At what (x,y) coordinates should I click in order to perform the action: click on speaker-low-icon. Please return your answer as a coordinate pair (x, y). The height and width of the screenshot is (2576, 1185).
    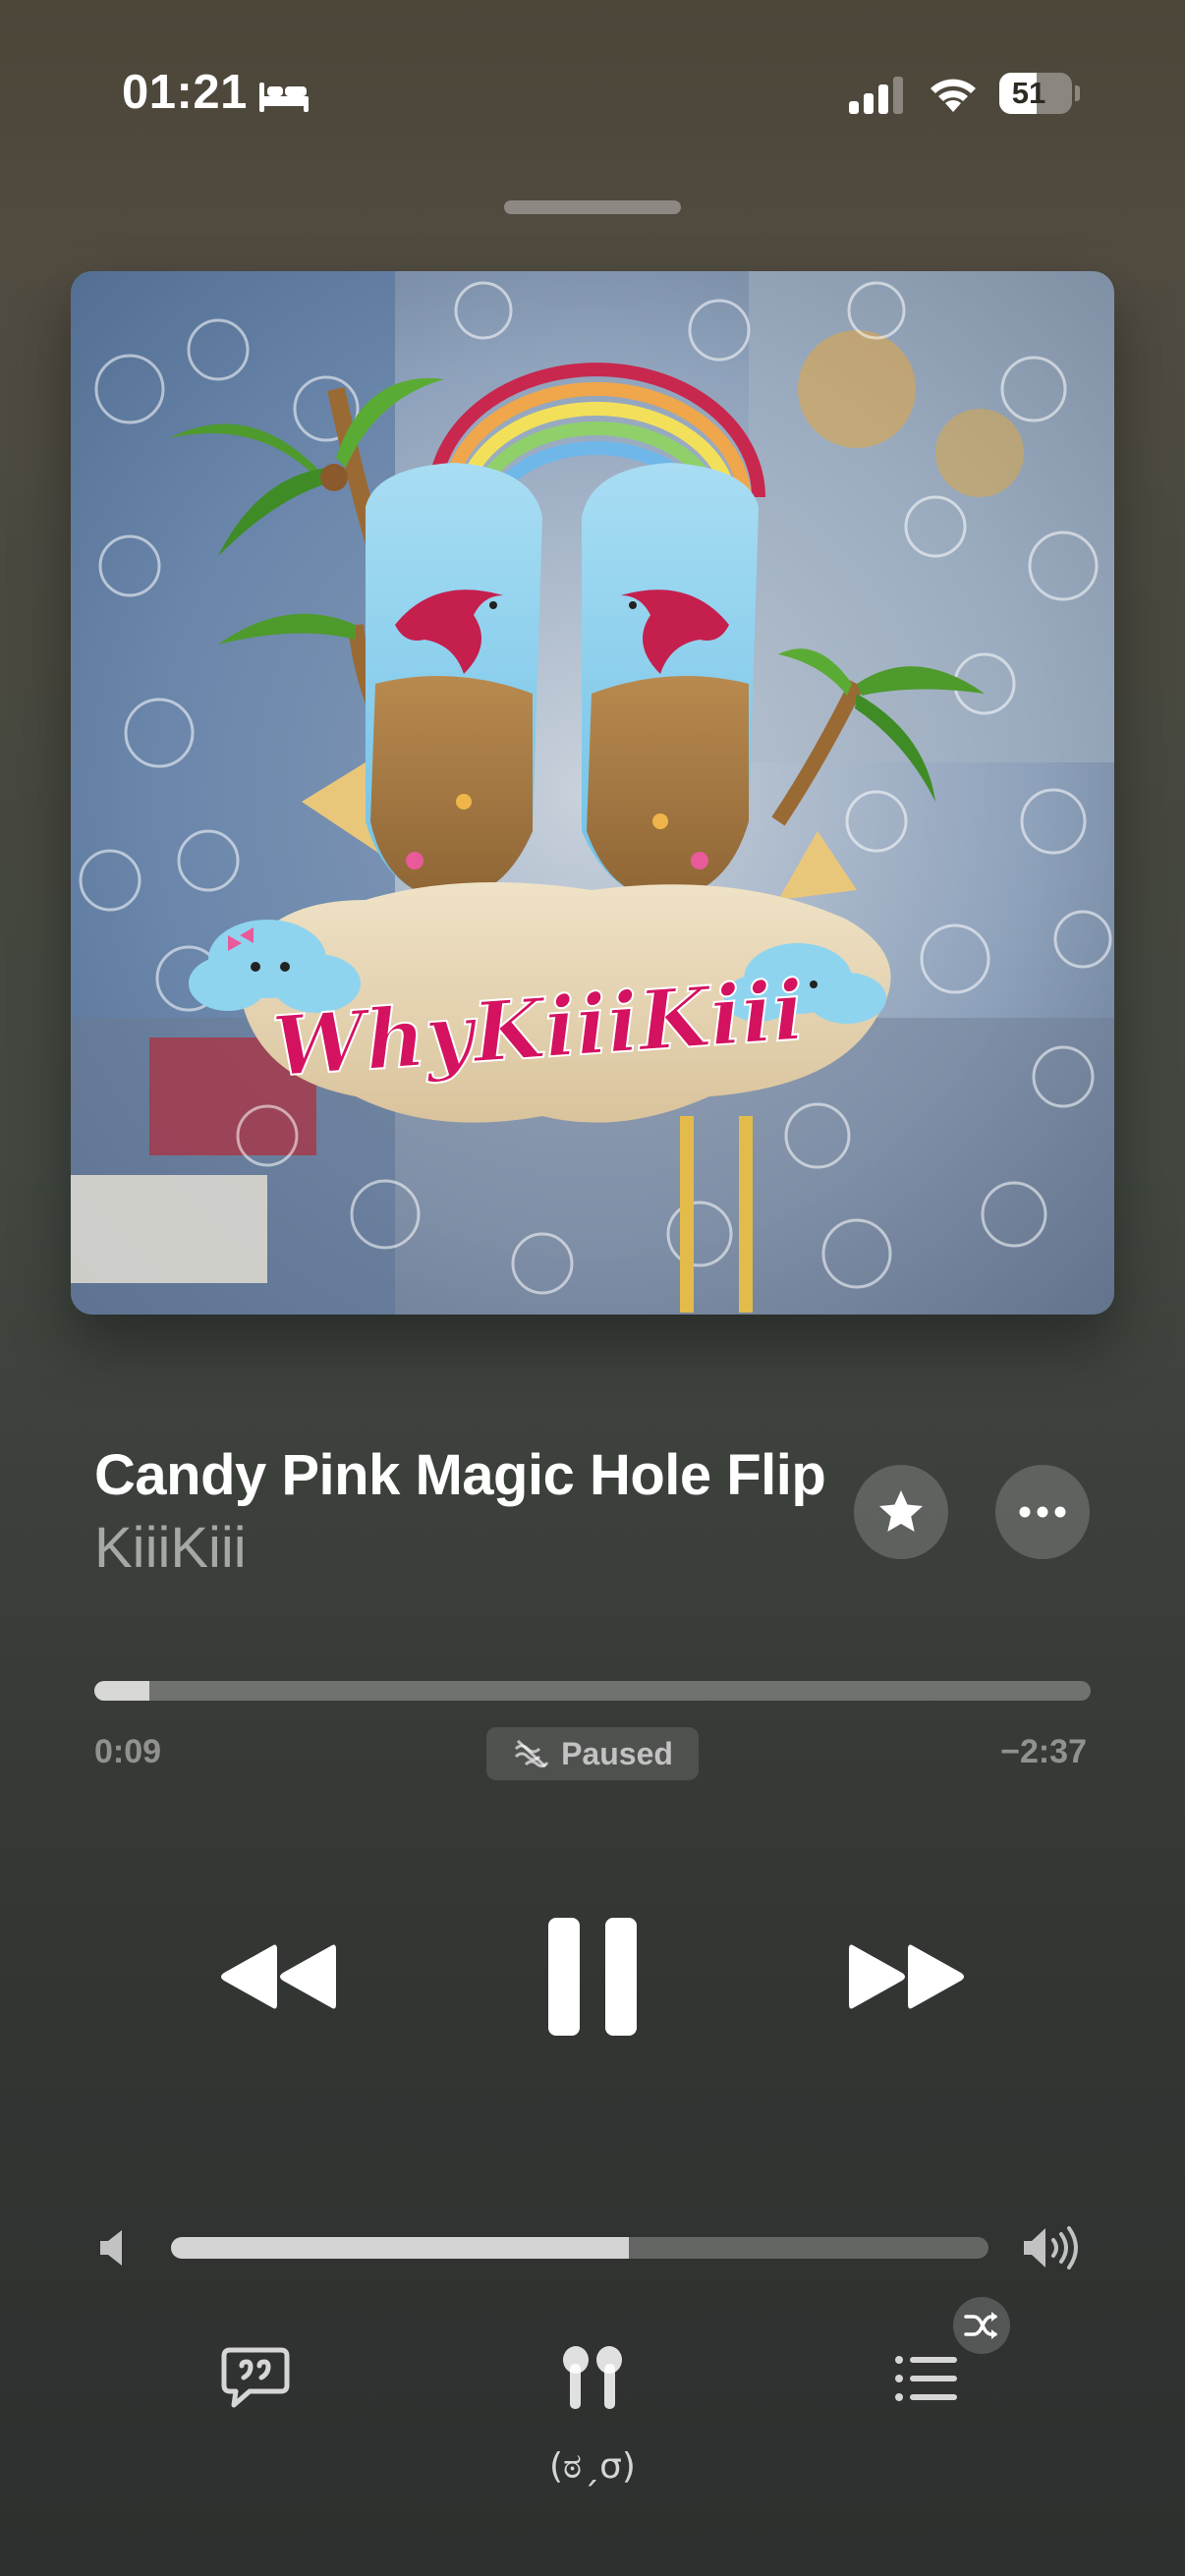
    Looking at the image, I should click on (111, 2248).